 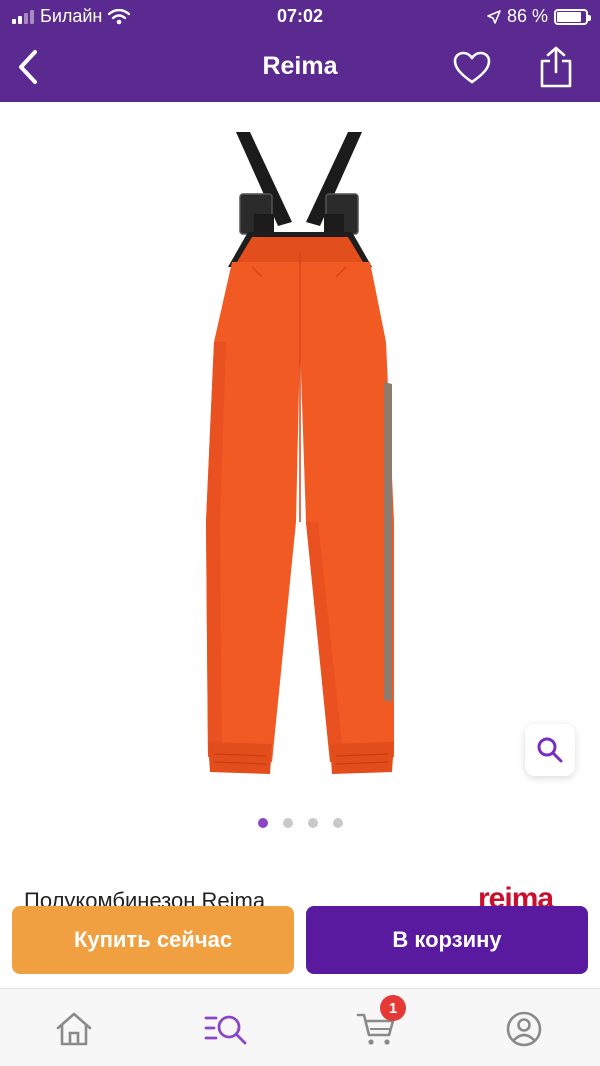 I want to click on add-to-cart-button: В корзину, so click(x=447, y=940).